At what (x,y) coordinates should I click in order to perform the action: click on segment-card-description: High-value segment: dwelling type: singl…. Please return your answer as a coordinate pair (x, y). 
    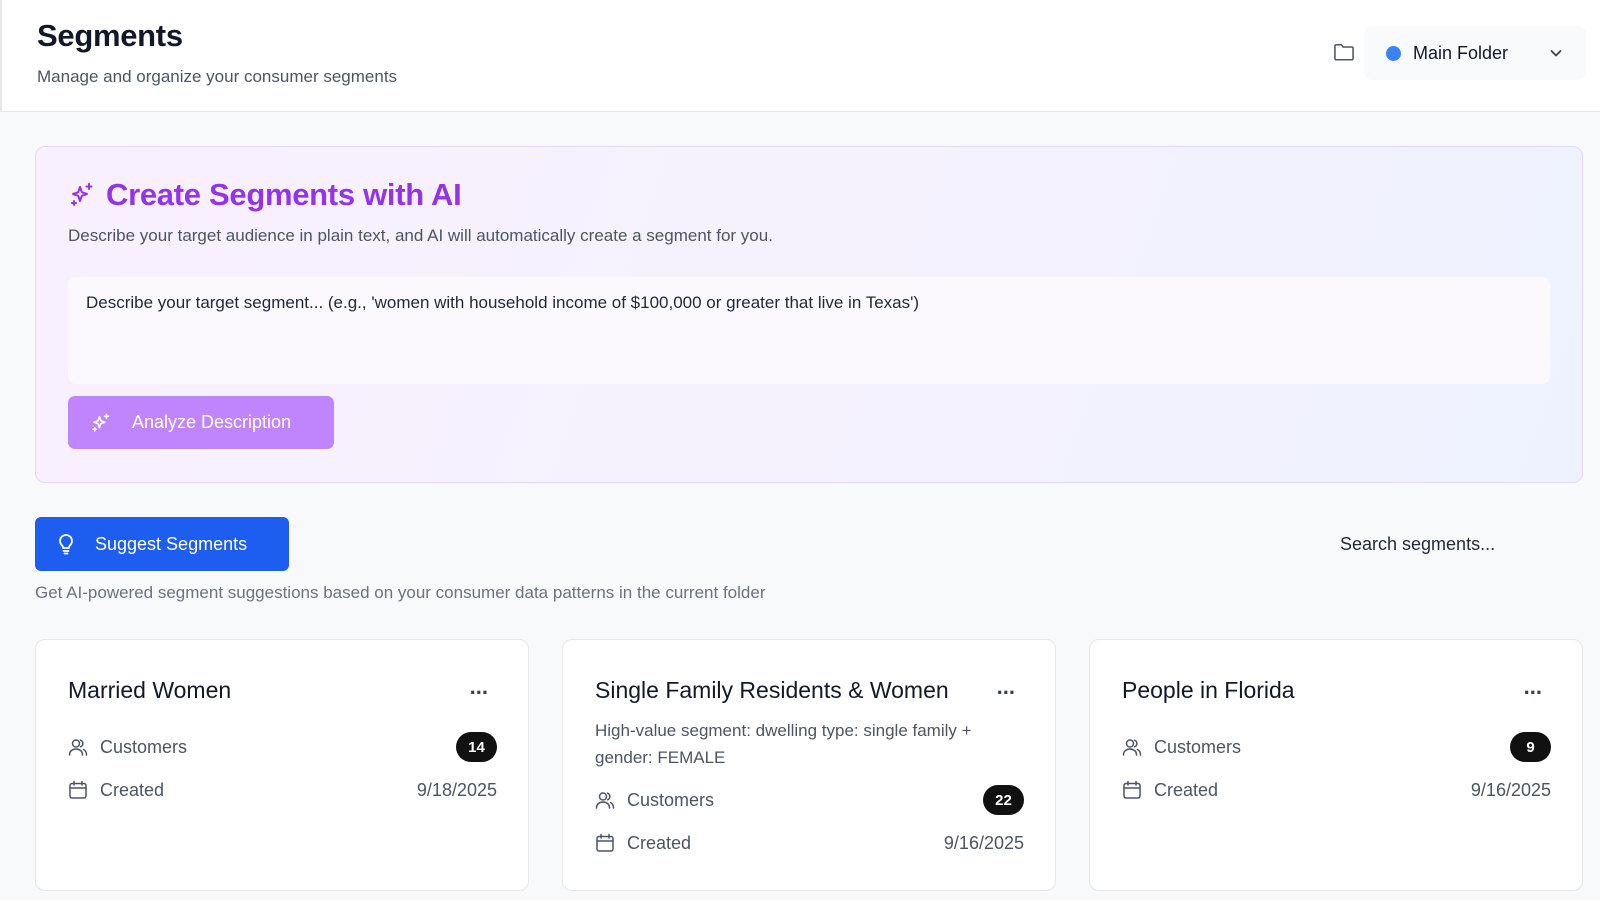
    Looking at the image, I should click on (783, 744).